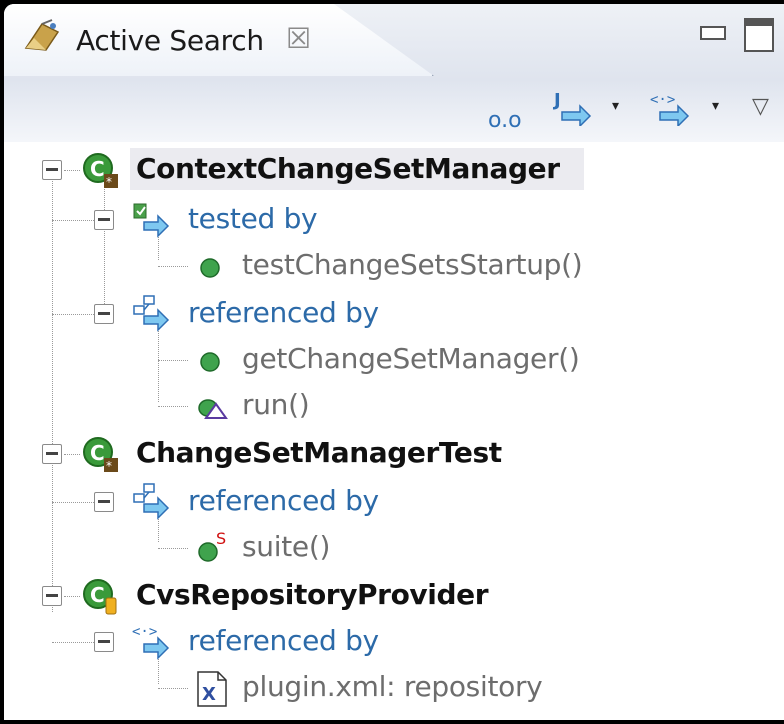 The height and width of the screenshot is (724, 784). I want to click on tree-row-relation: <·> referenced by, so click(394, 641).